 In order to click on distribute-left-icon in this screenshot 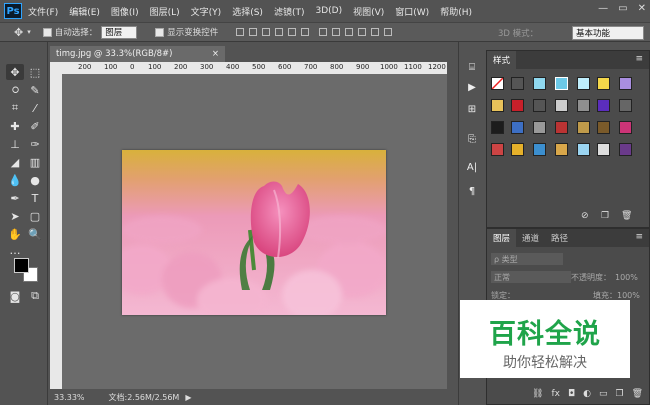, I will do `click(362, 32)`.